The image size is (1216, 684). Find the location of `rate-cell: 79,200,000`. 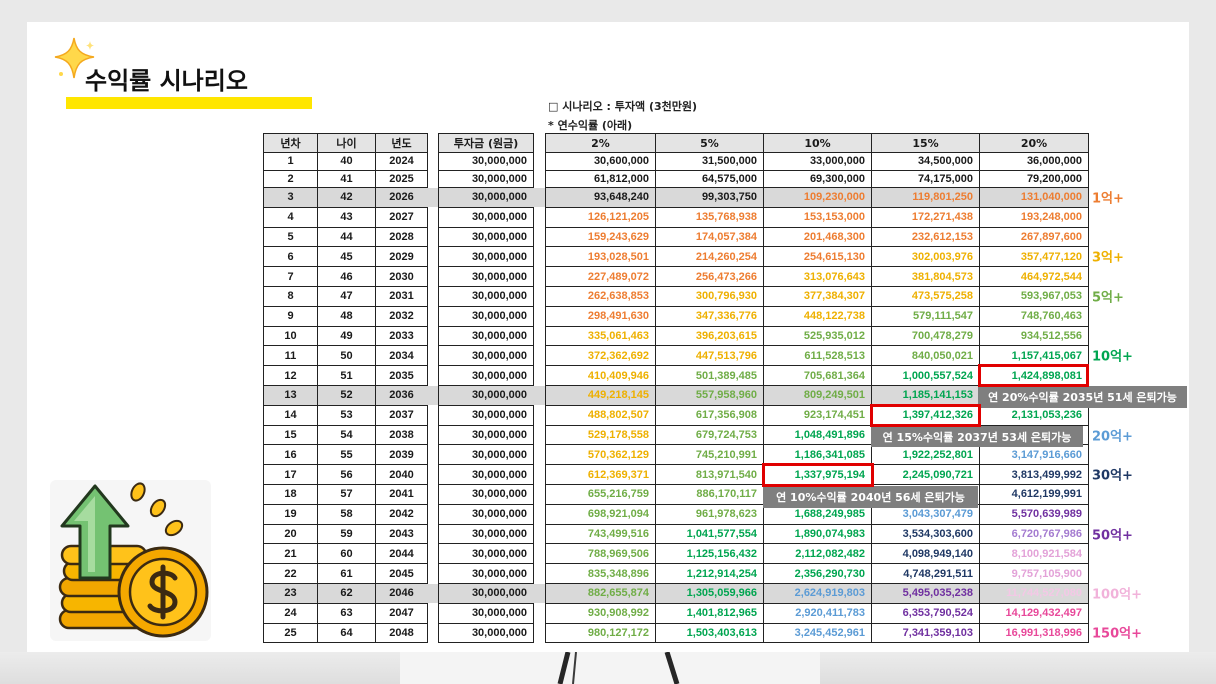

rate-cell: 79,200,000 is located at coordinates (1034, 179).